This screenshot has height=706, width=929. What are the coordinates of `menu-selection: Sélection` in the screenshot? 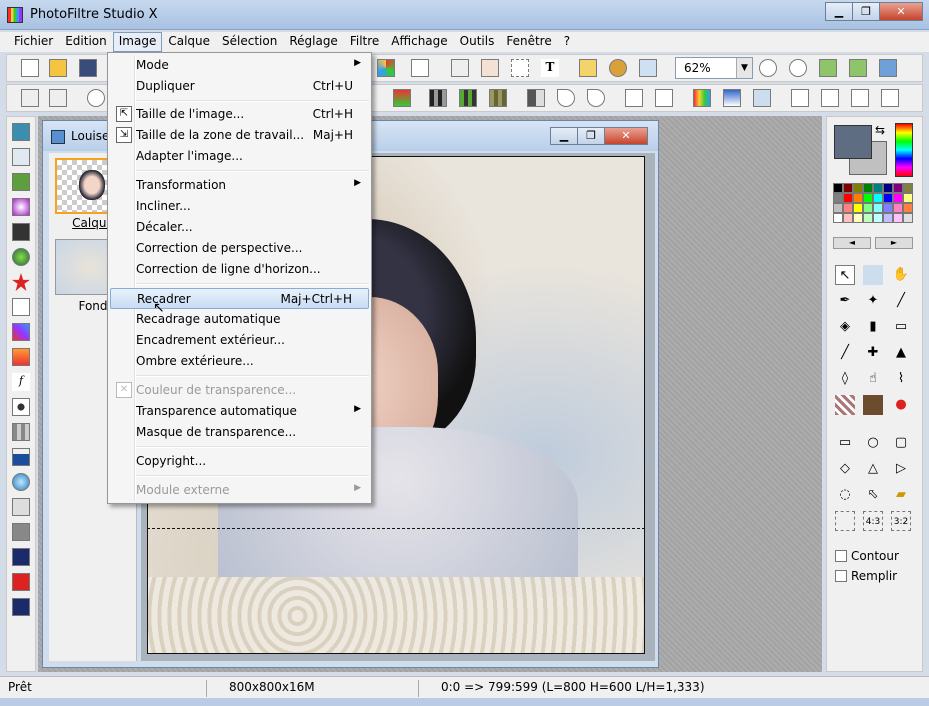 It's located at (249, 42).